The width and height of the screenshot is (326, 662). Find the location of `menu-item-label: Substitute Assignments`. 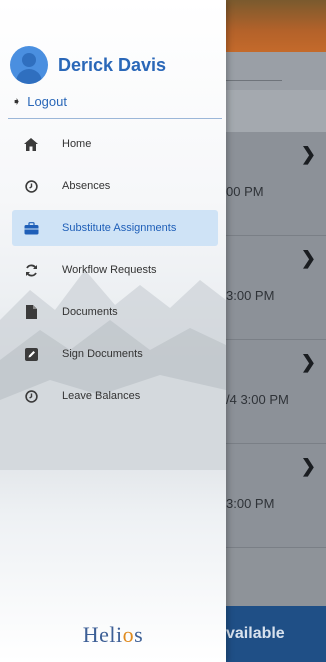

menu-item-label: Substitute Assignments is located at coordinates (119, 228).